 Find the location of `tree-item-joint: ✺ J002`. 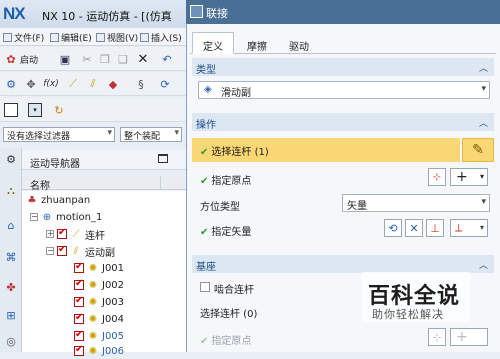

tree-item-joint: ✺ J002 is located at coordinates (99, 285).